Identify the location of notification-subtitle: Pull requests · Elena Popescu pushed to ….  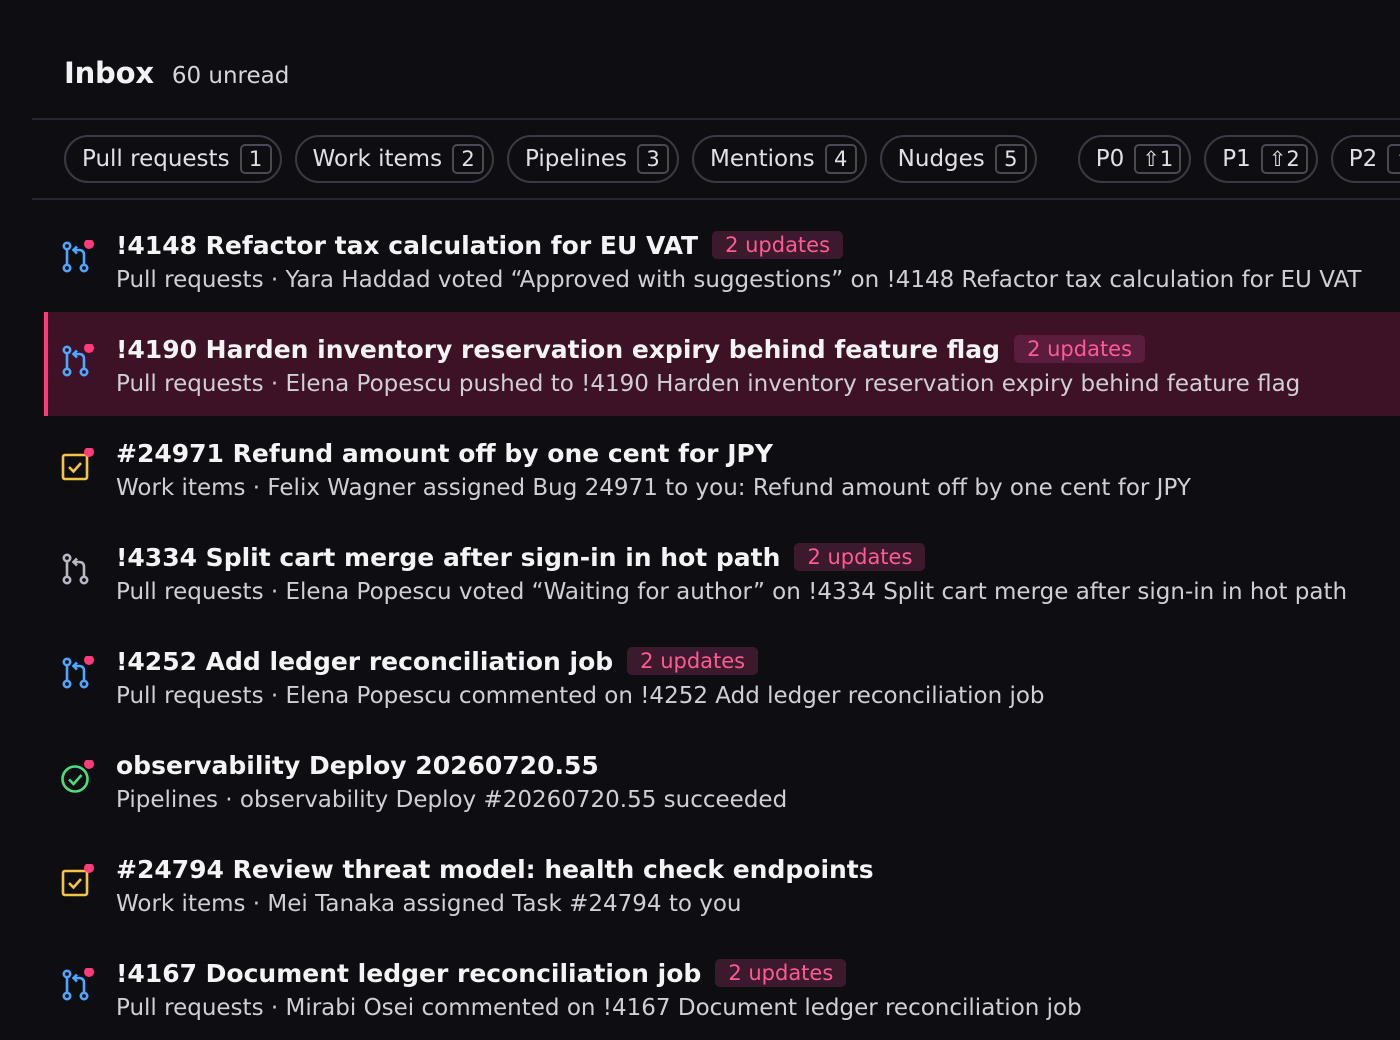
(708, 384).